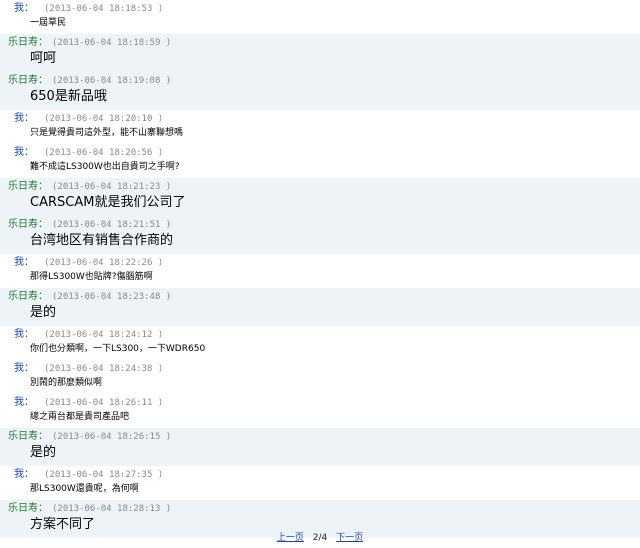  Describe the element at coordinates (104, 403) in the screenshot. I see `message-time: (2013-06-04 18:26:11 )` at that location.